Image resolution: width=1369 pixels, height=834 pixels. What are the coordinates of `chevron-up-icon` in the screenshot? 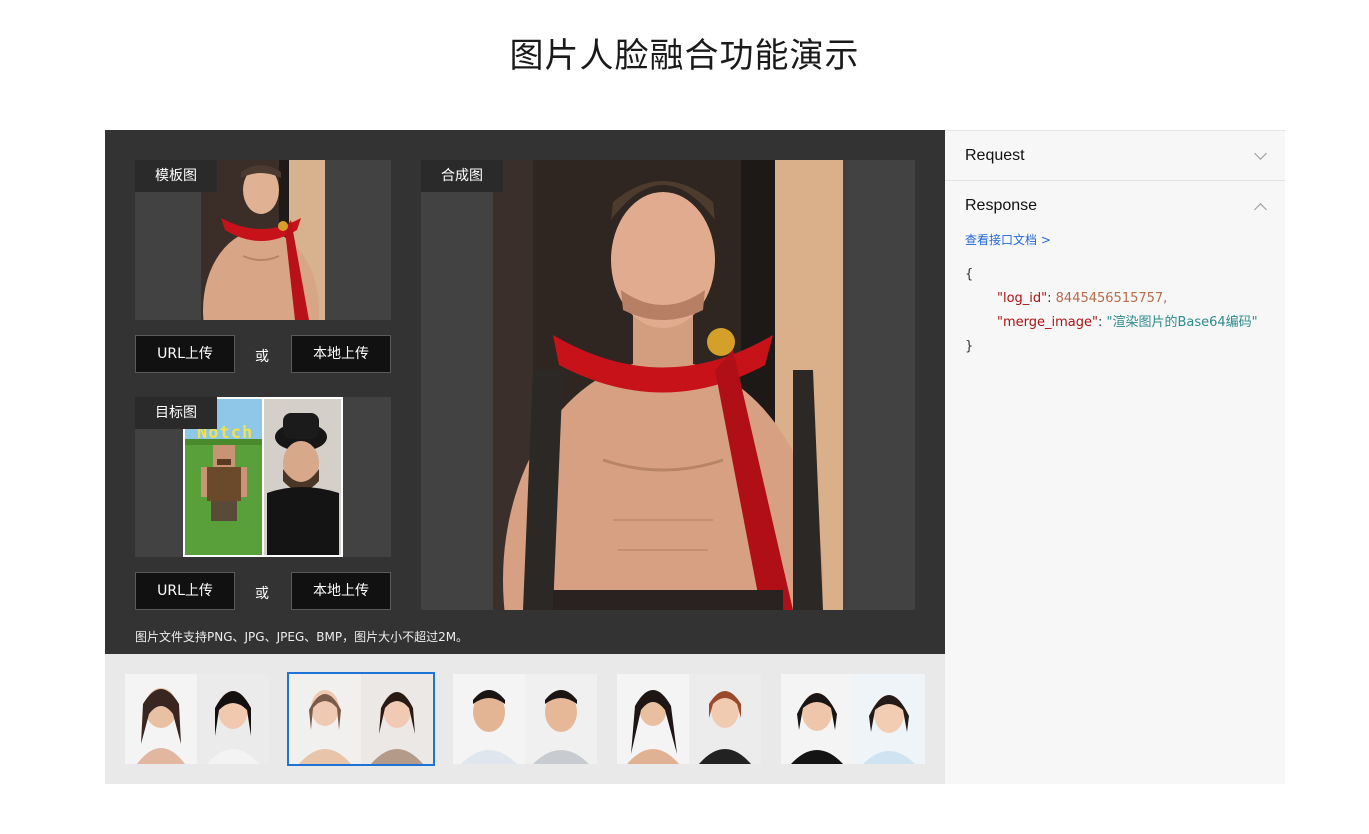 It's located at (1260, 209).